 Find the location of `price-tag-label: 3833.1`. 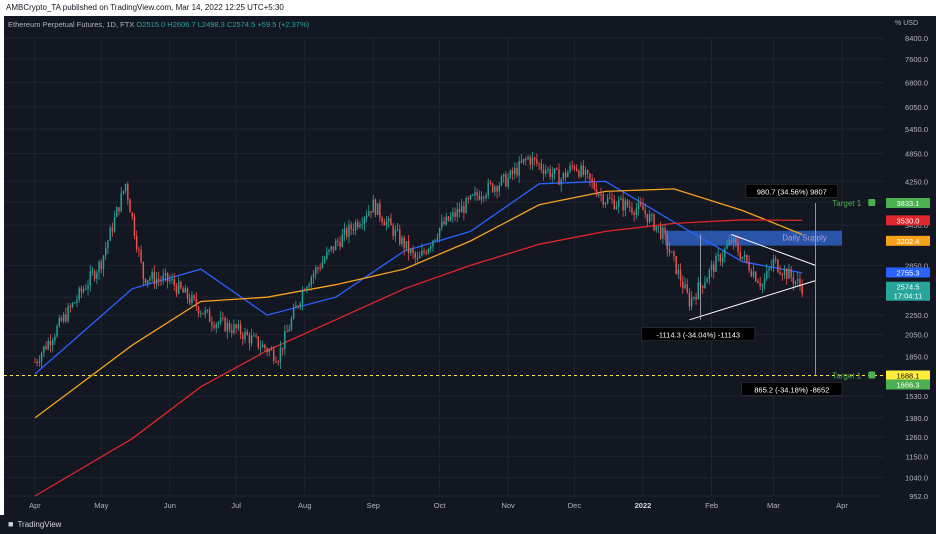

price-tag-label: 3833.1 is located at coordinates (908, 203).